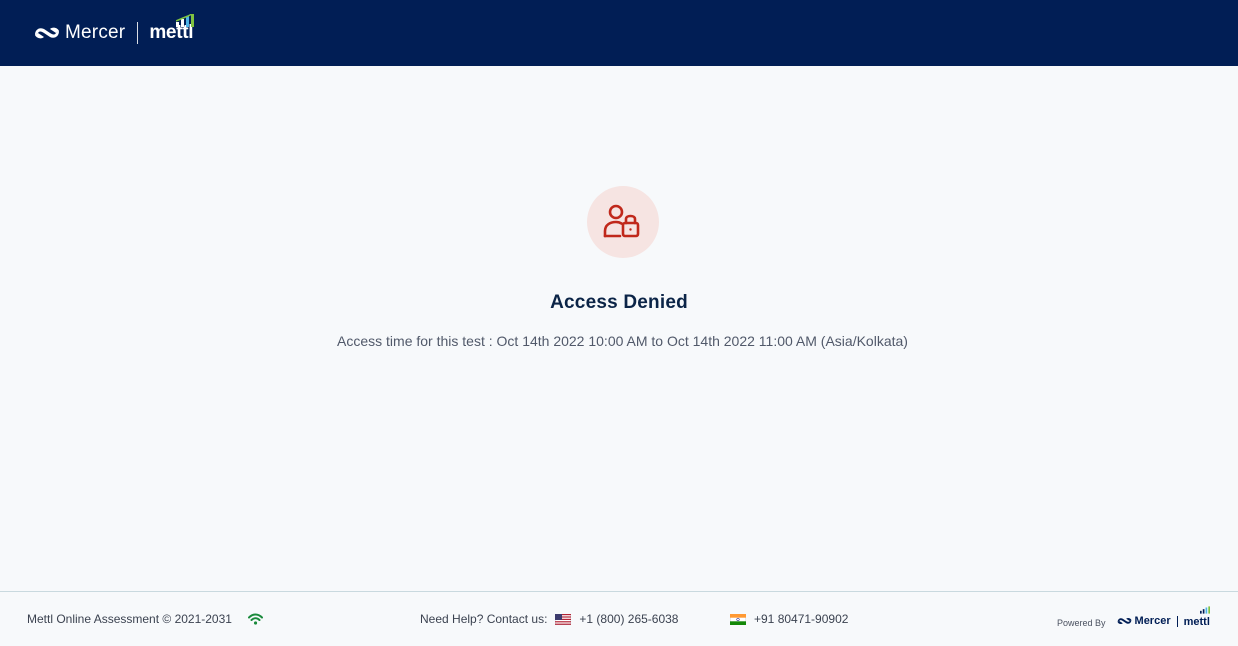  I want to click on brand-logo: Mercer mettl, so click(114, 29).